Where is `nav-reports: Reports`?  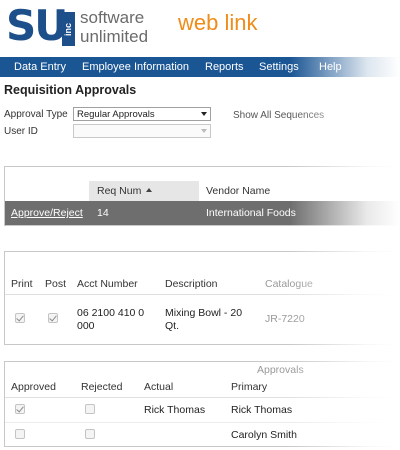
nav-reports: Reports is located at coordinates (224, 67).